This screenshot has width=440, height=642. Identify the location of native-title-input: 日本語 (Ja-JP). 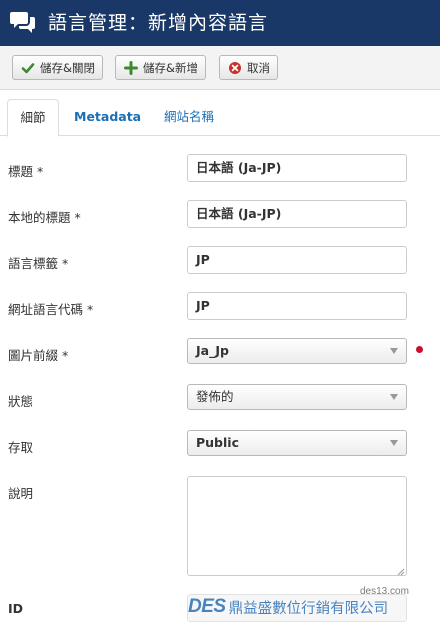
(297, 214).